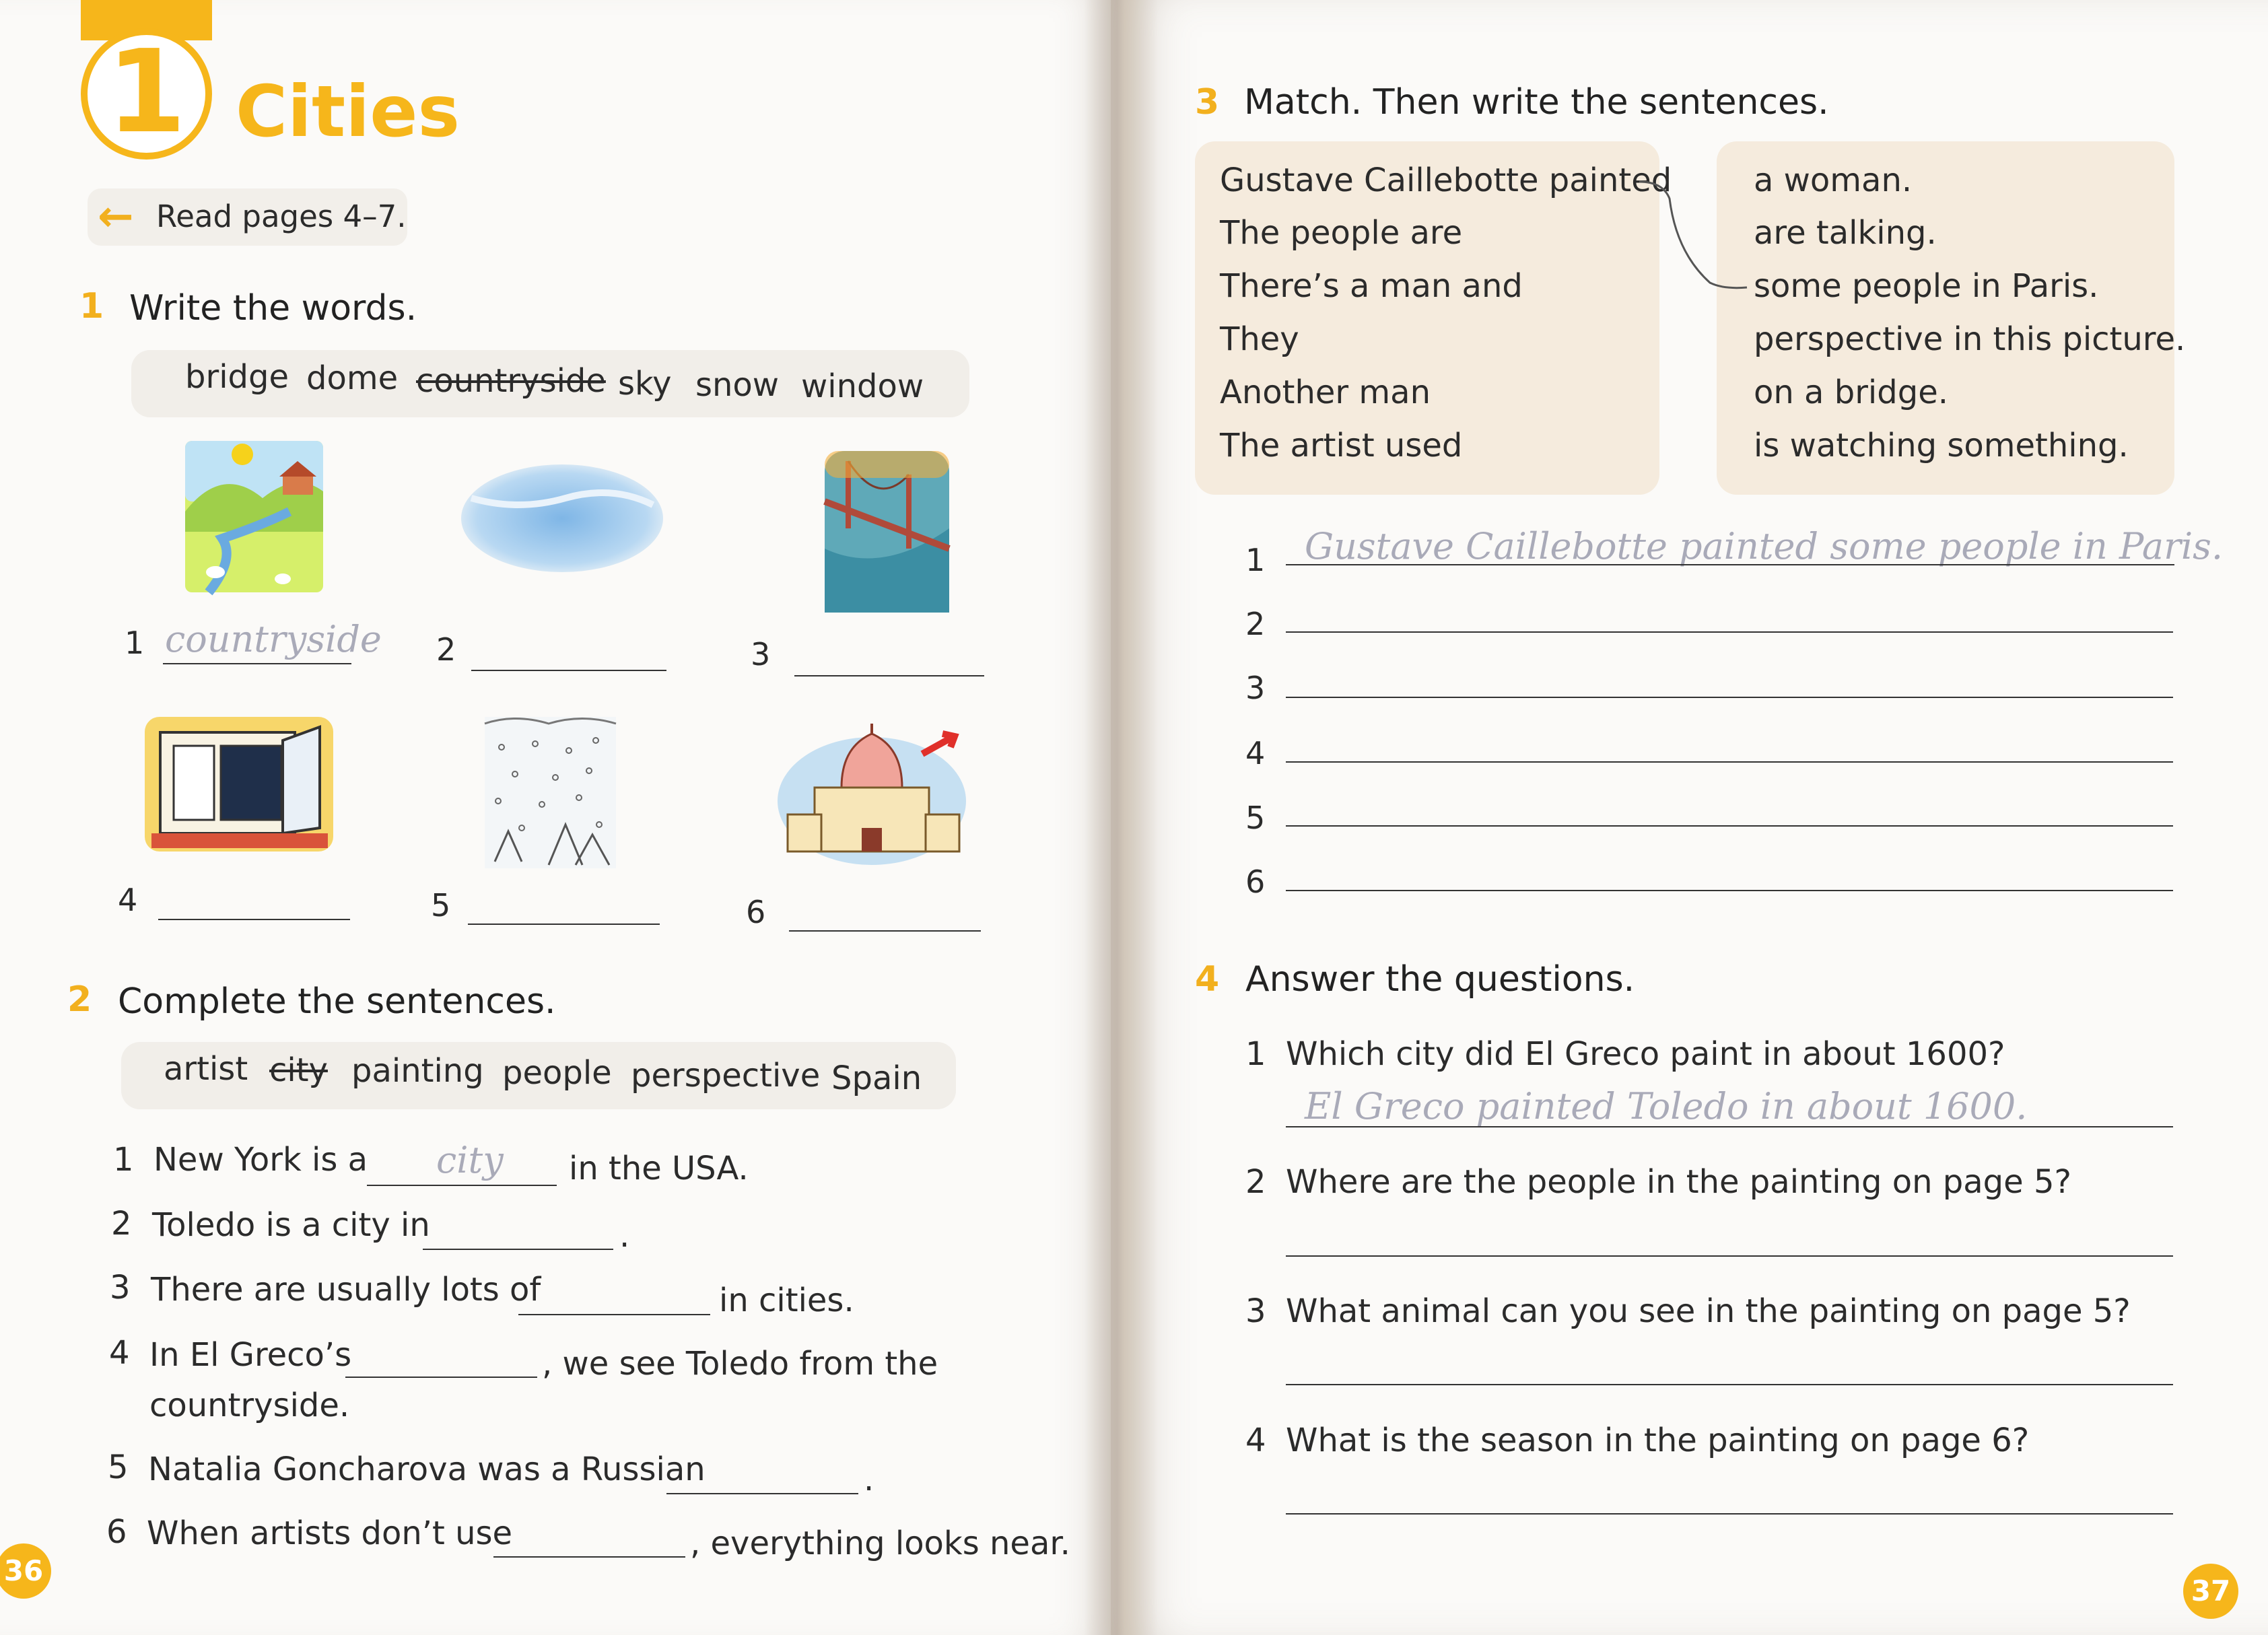  What do you see at coordinates (116, 217) in the screenshot?
I see `arrow-left-icon: ←` at bounding box center [116, 217].